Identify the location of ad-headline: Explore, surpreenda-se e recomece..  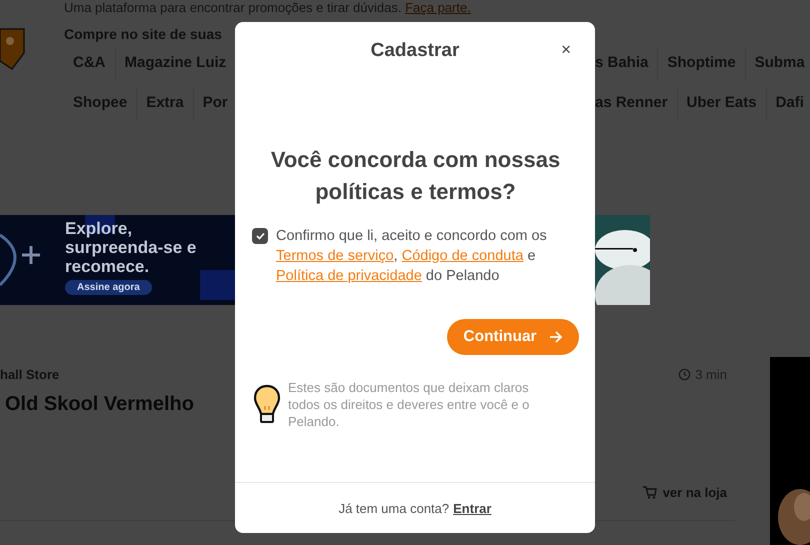
(131, 247).